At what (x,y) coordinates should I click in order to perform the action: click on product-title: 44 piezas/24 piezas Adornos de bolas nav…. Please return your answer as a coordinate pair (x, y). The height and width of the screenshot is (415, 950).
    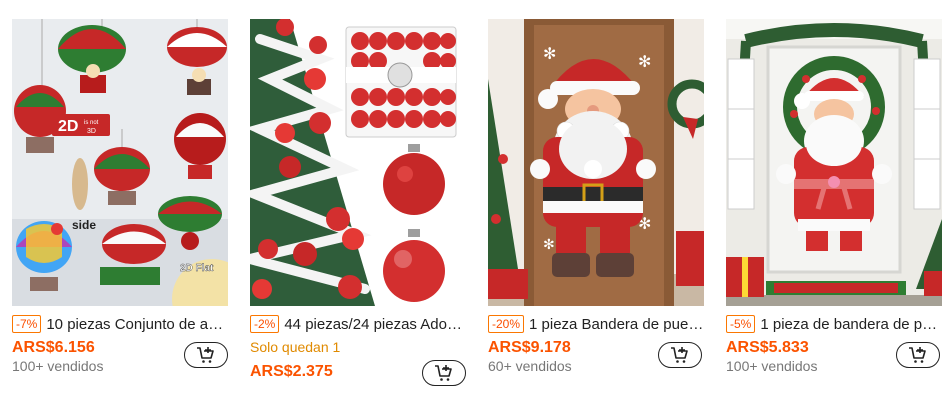
    Looking at the image, I should click on (375, 324).